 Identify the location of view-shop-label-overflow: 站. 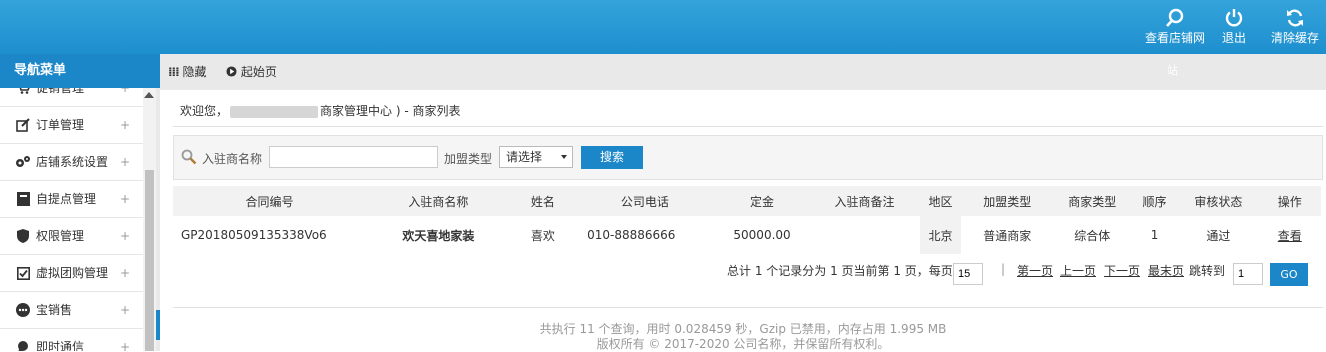
(1172, 70).